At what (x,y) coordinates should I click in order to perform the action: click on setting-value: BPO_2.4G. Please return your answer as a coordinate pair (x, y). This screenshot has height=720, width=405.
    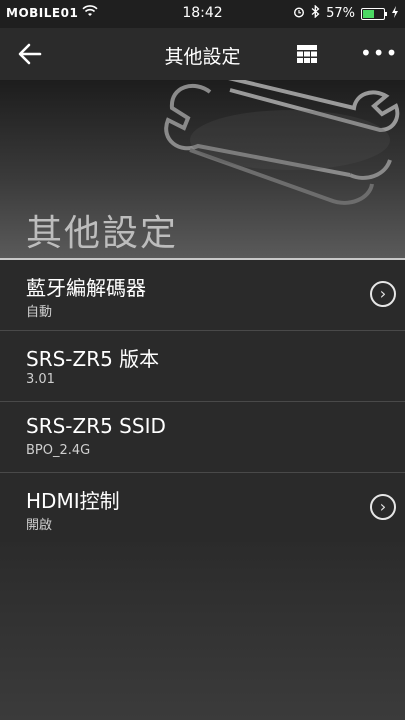
    Looking at the image, I should click on (58, 450).